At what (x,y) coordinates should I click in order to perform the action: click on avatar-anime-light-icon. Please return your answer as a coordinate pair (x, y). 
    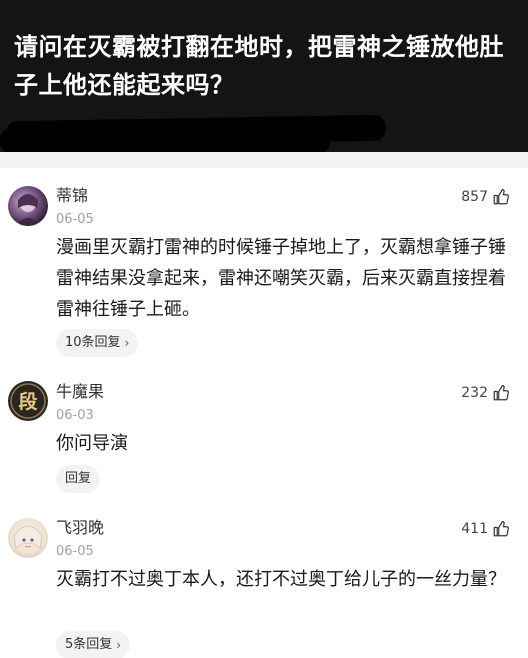
    Looking at the image, I should click on (28, 537).